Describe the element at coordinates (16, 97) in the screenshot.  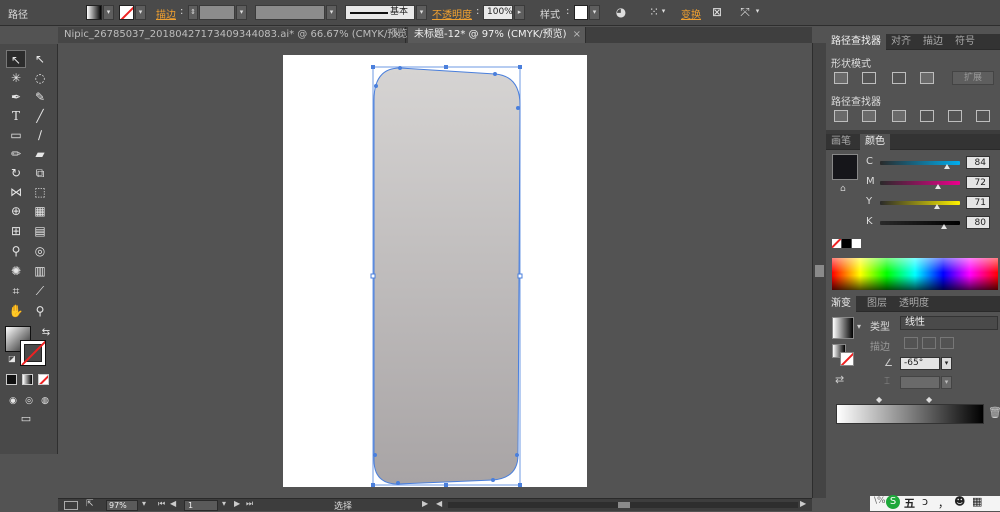
I see `pen-tool-icon: ✒` at that location.